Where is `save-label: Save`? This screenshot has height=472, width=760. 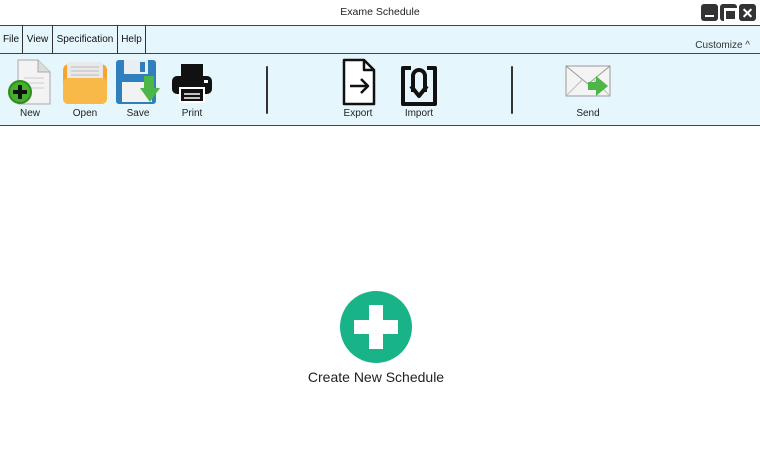 save-label: Save is located at coordinates (138, 113).